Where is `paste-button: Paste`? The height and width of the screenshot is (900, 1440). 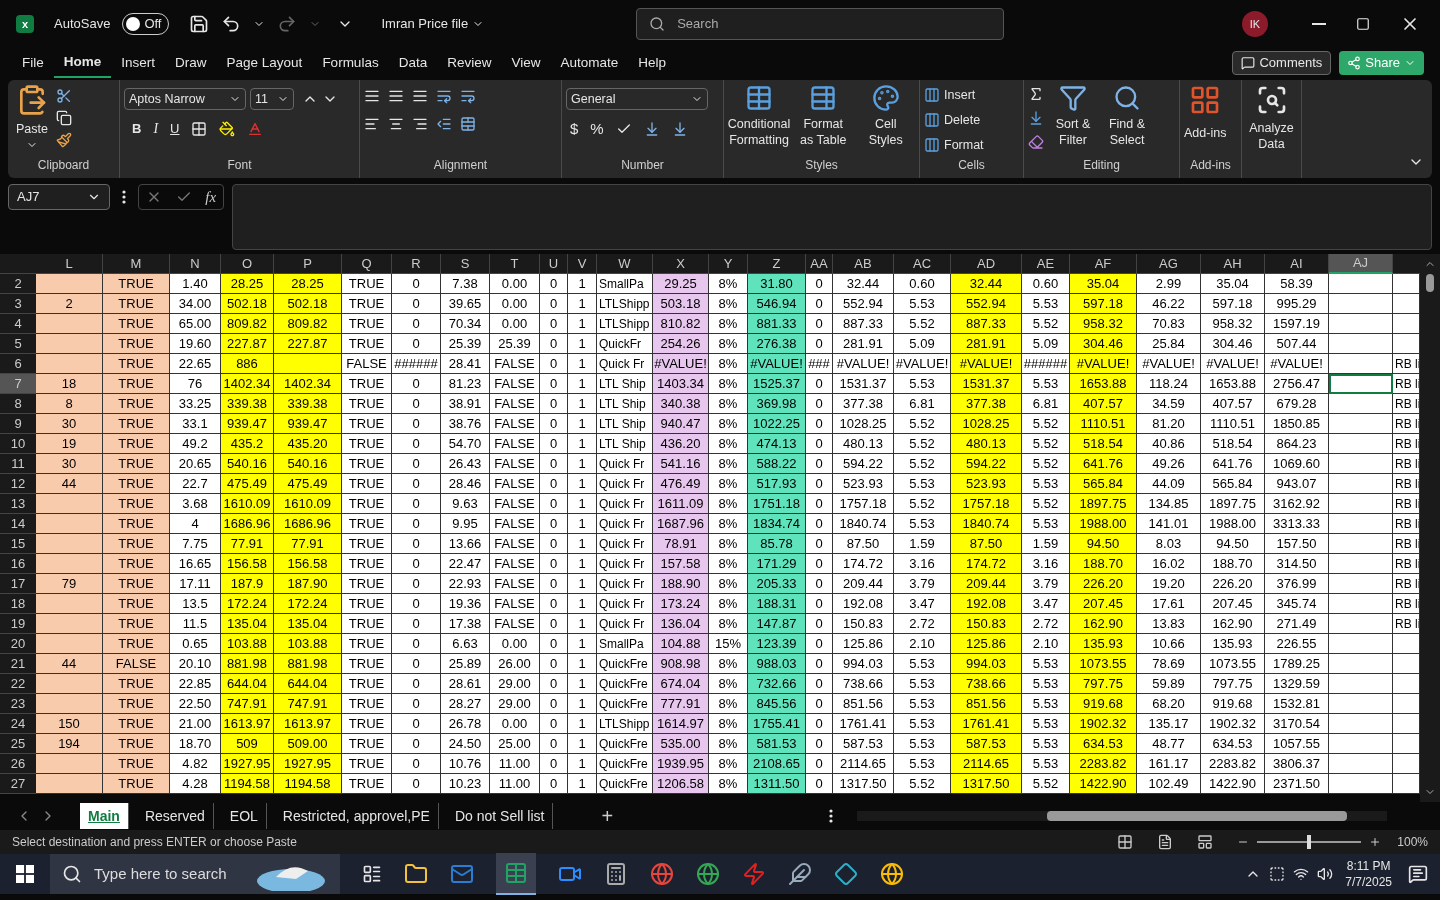 paste-button: Paste is located at coordinates (32, 117).